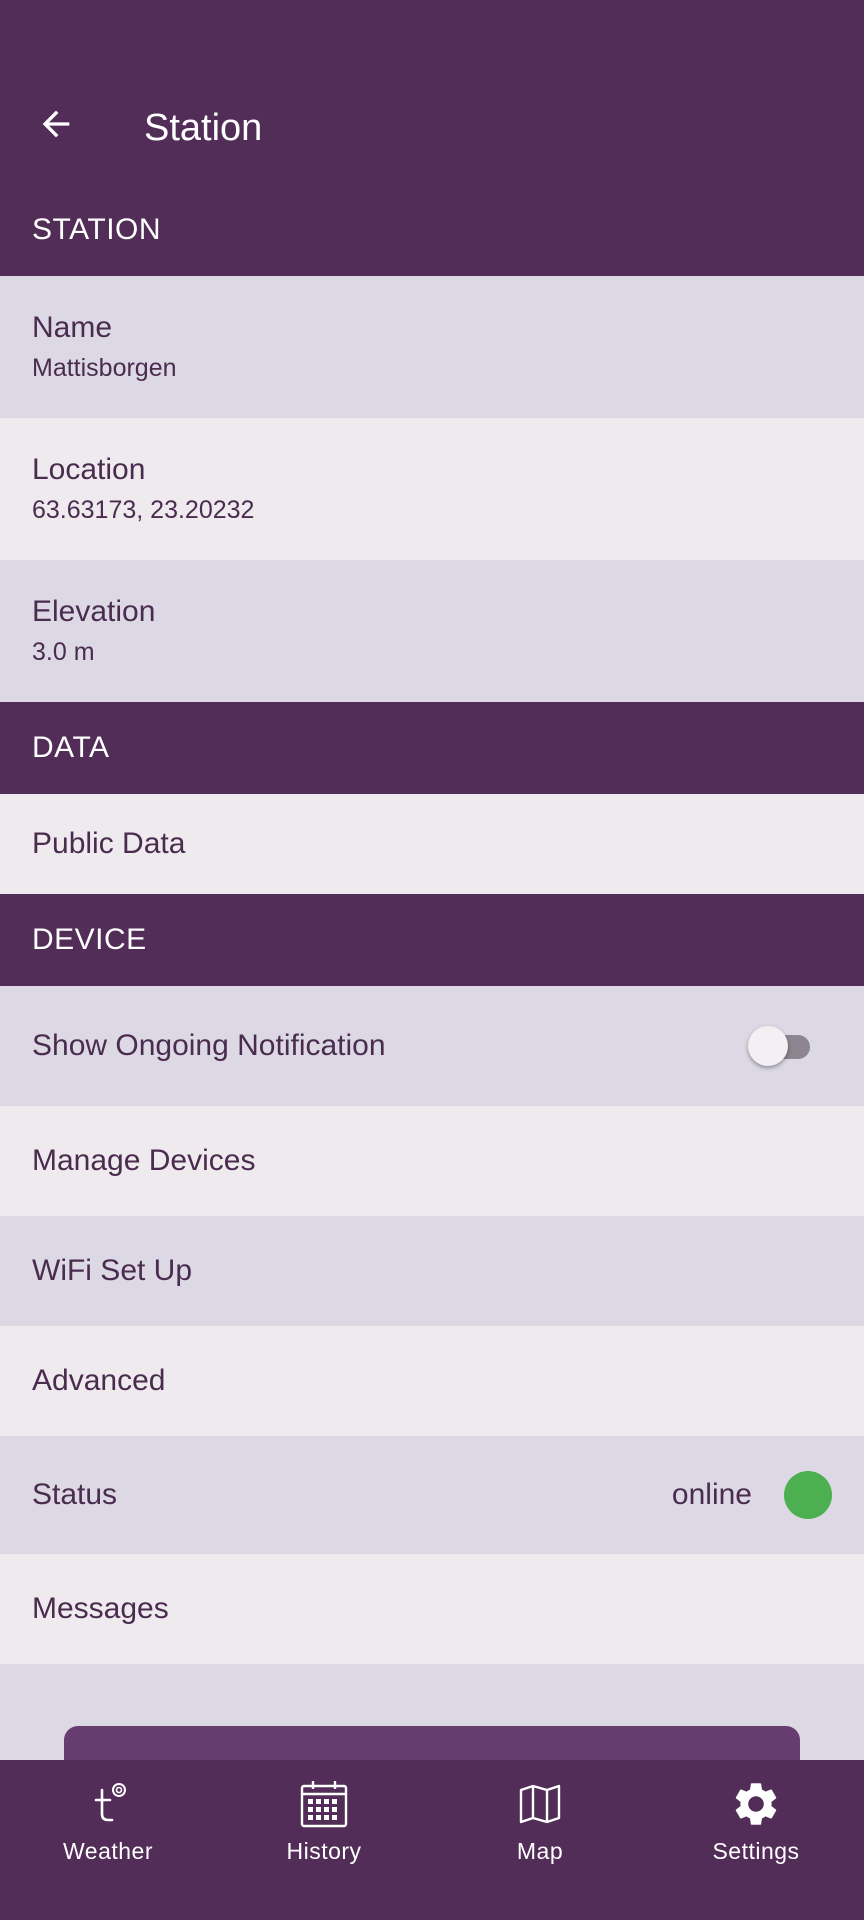 The width and height of the screenshot is (864, 1920). What do you see at coordinates (540, 1851) in the screenshot?
I see `nav-label: Map` at bounding box center [540, 1851].